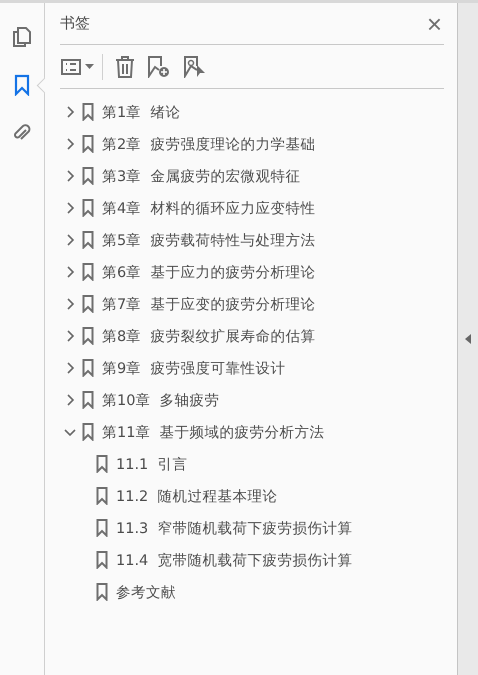 The height and width of the screenshot is (675, 478). I want to click on bookmark-item: 第5章 疲劳载荷特性与处理方法, so click(209, 240).